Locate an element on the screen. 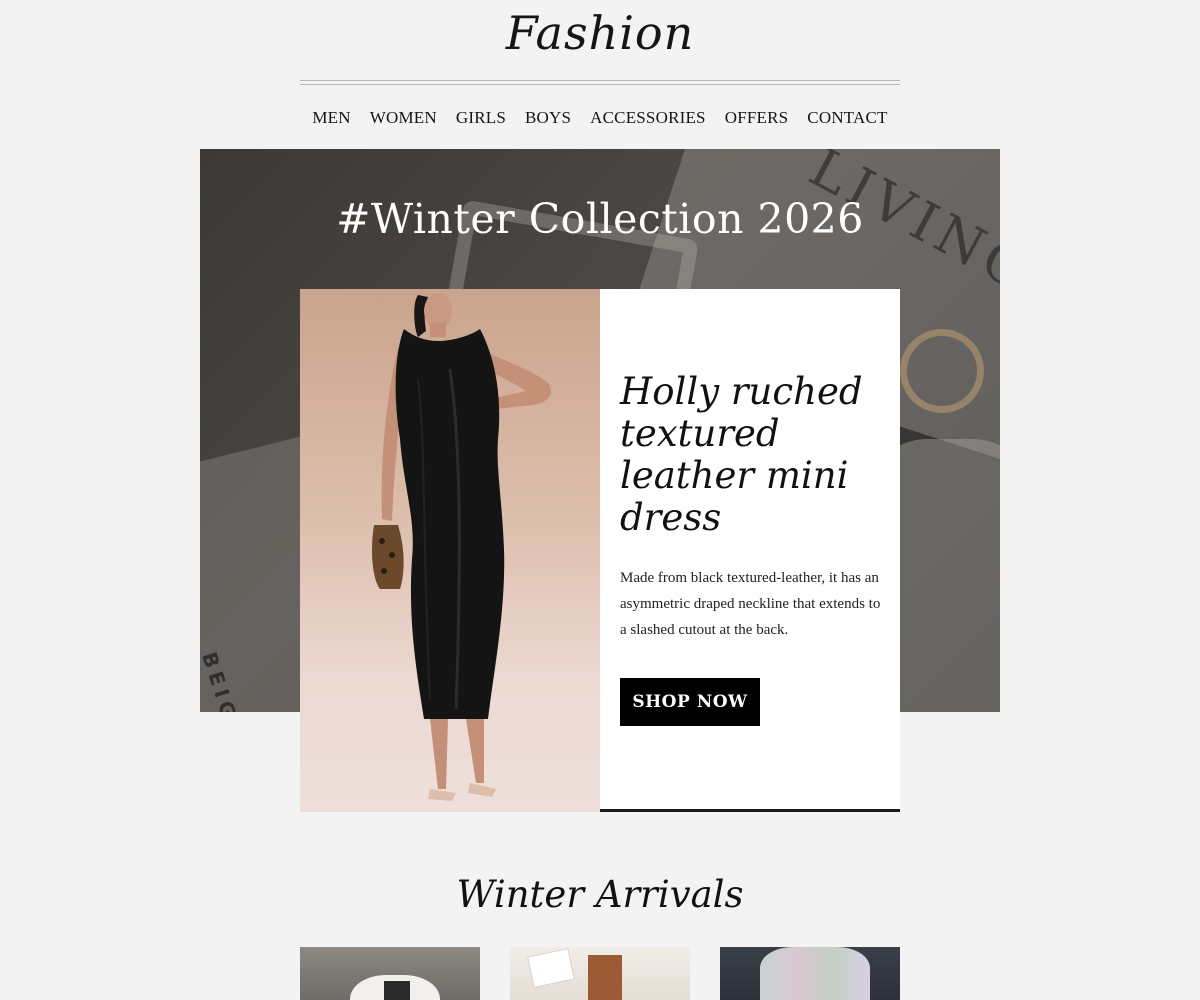 Image resolution: width=1200 pixels, height=1000 pixels. nav-item-accessories: ACCESSORIES is located at coordinates (648, 118).